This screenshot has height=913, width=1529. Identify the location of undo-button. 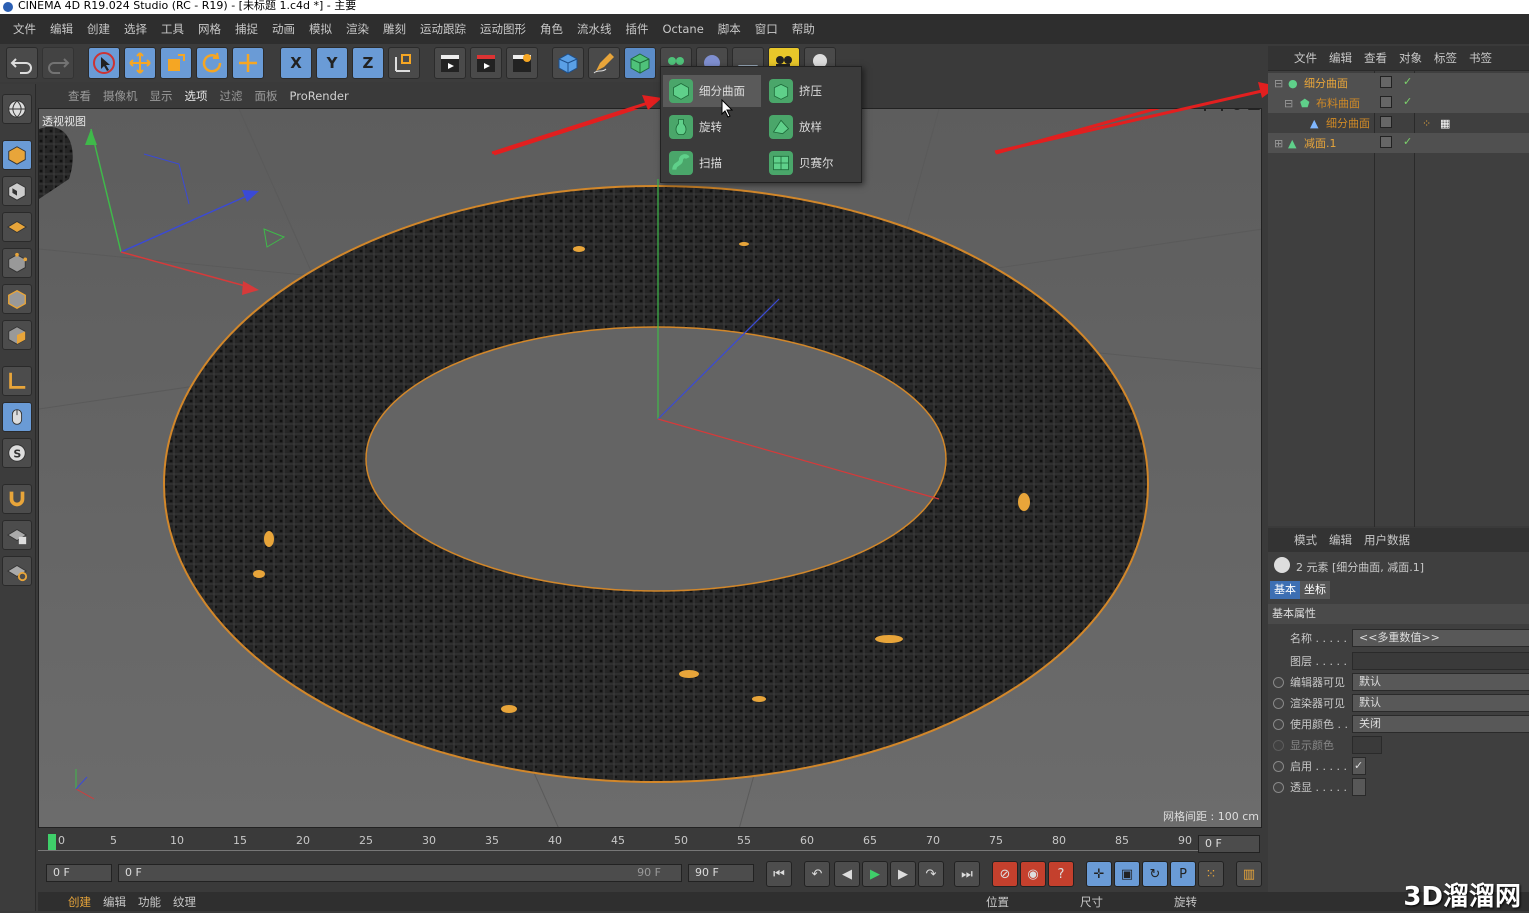
(22, 63).